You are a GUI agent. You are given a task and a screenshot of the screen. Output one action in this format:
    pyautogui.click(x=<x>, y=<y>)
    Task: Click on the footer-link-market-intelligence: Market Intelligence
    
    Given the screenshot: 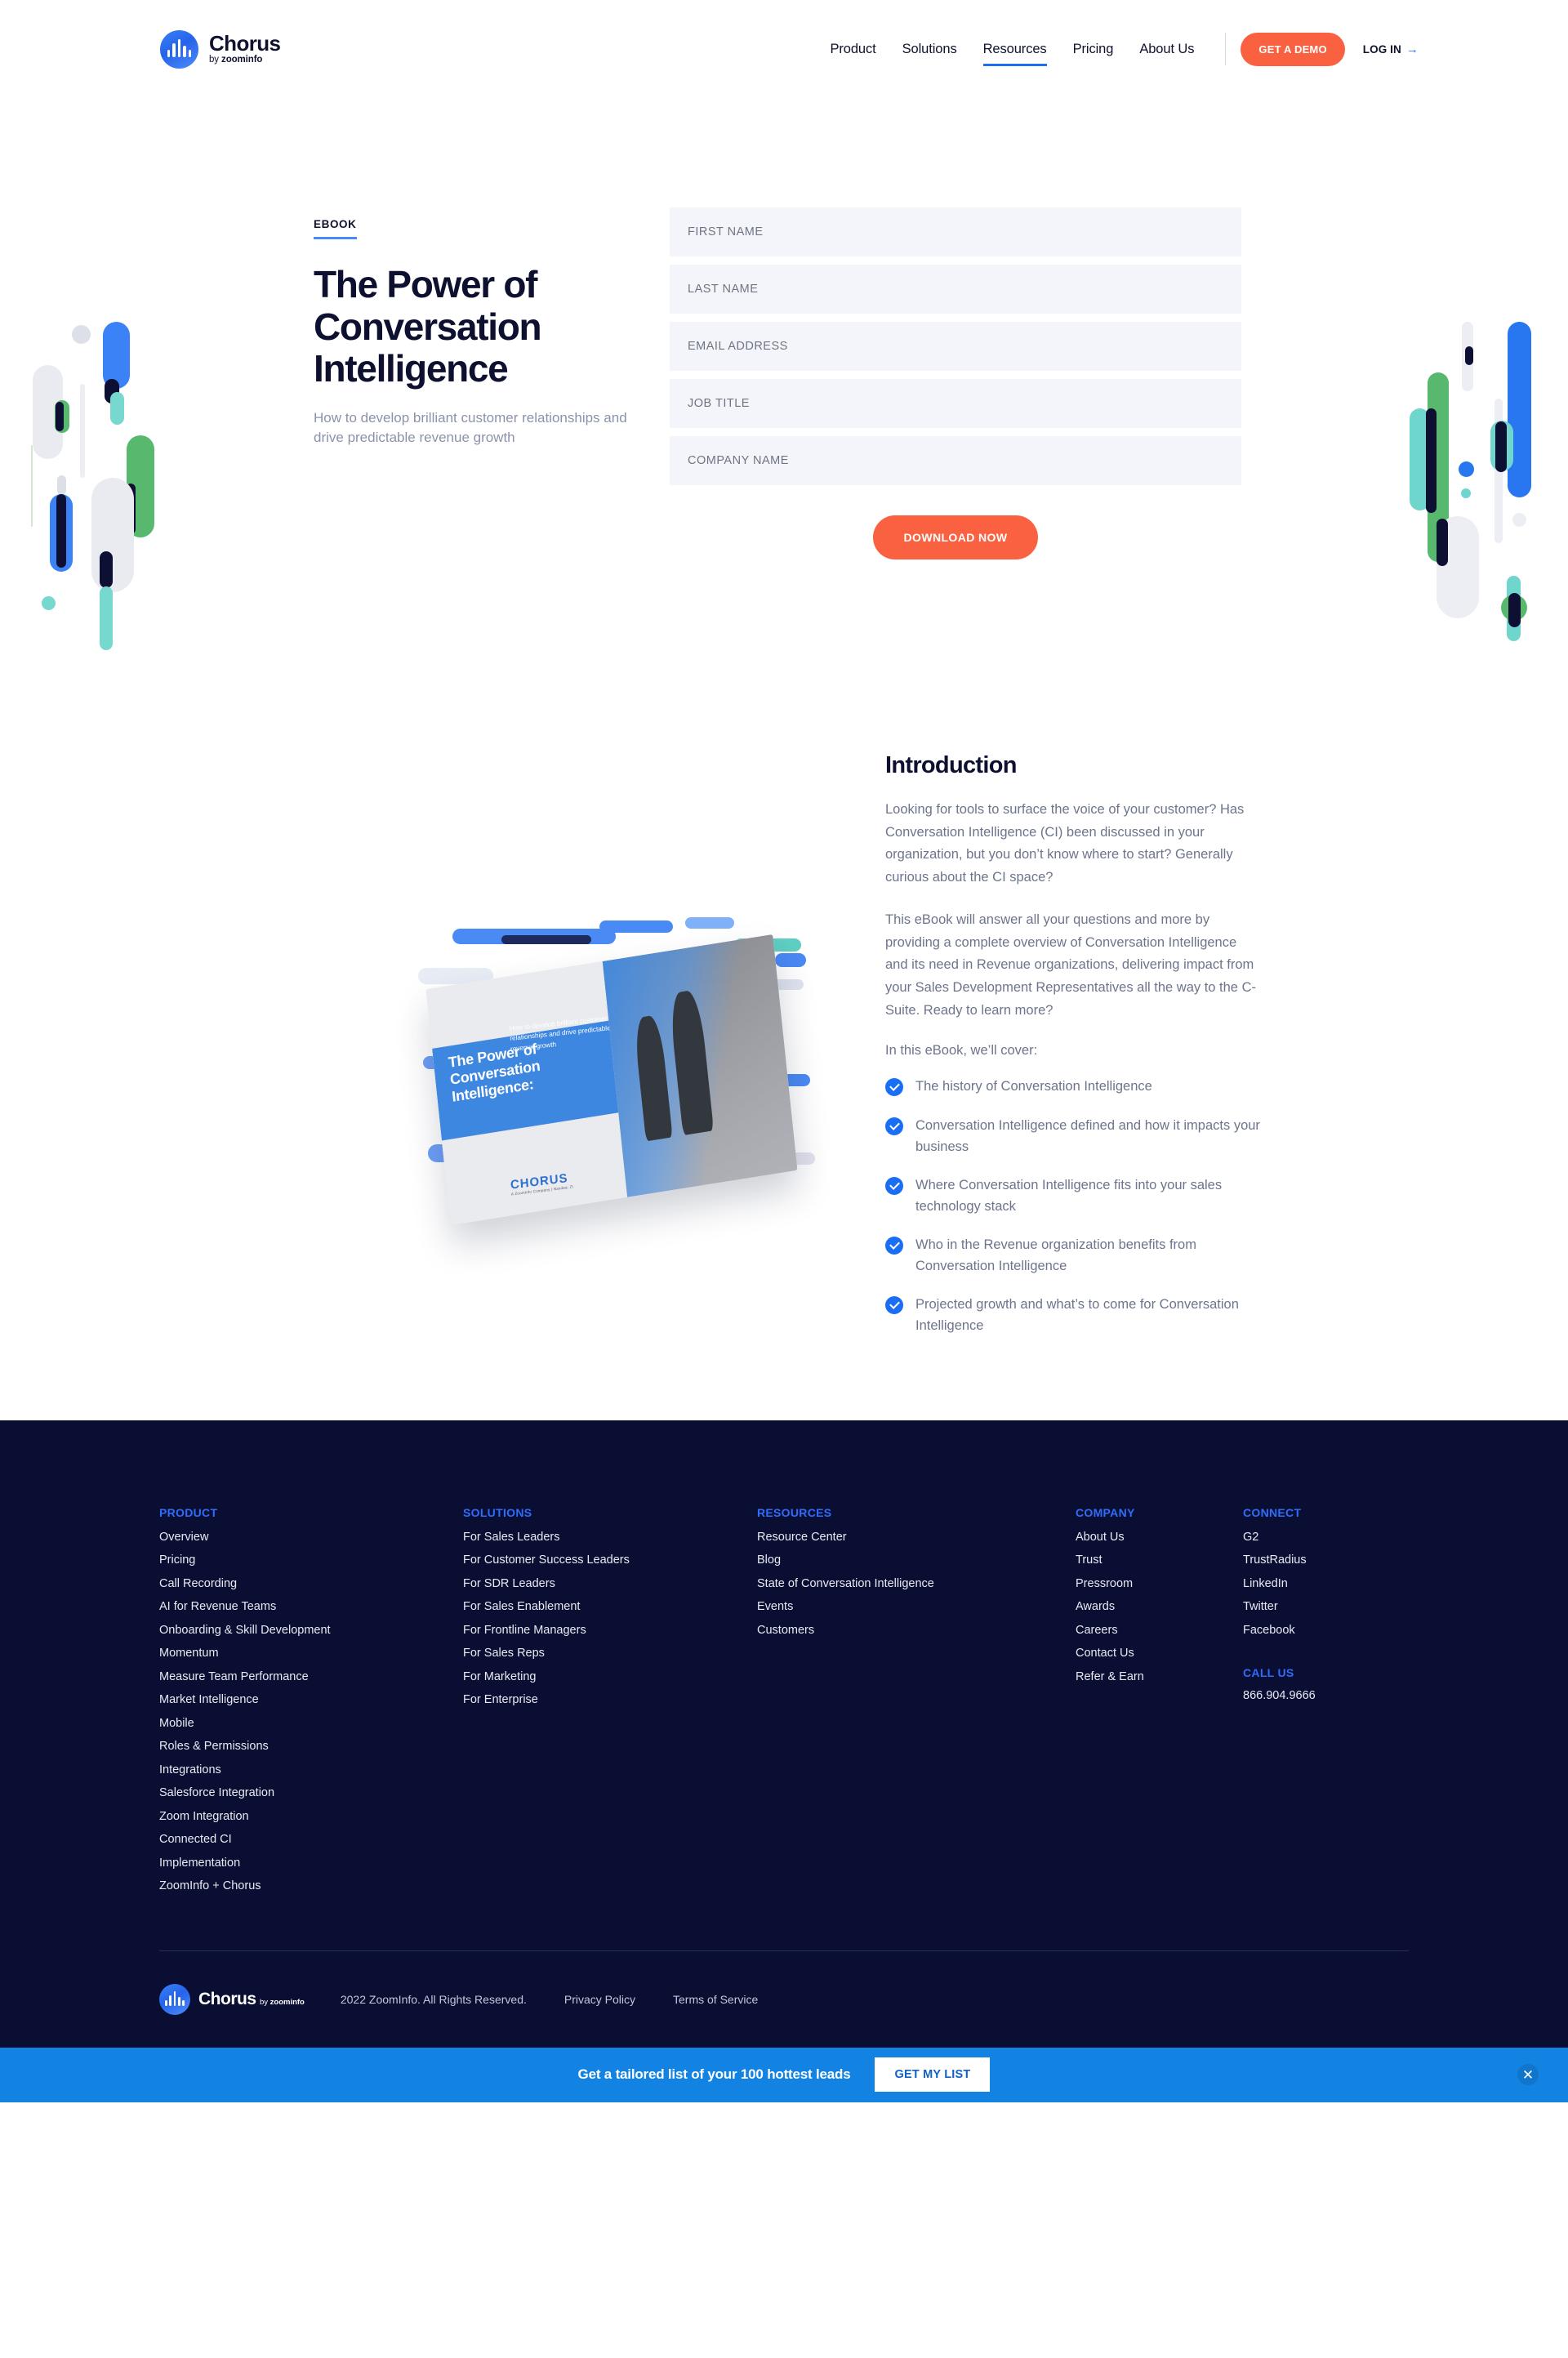 What is the action you would take?
    pyautogui.click(x=311, y=1699)
    